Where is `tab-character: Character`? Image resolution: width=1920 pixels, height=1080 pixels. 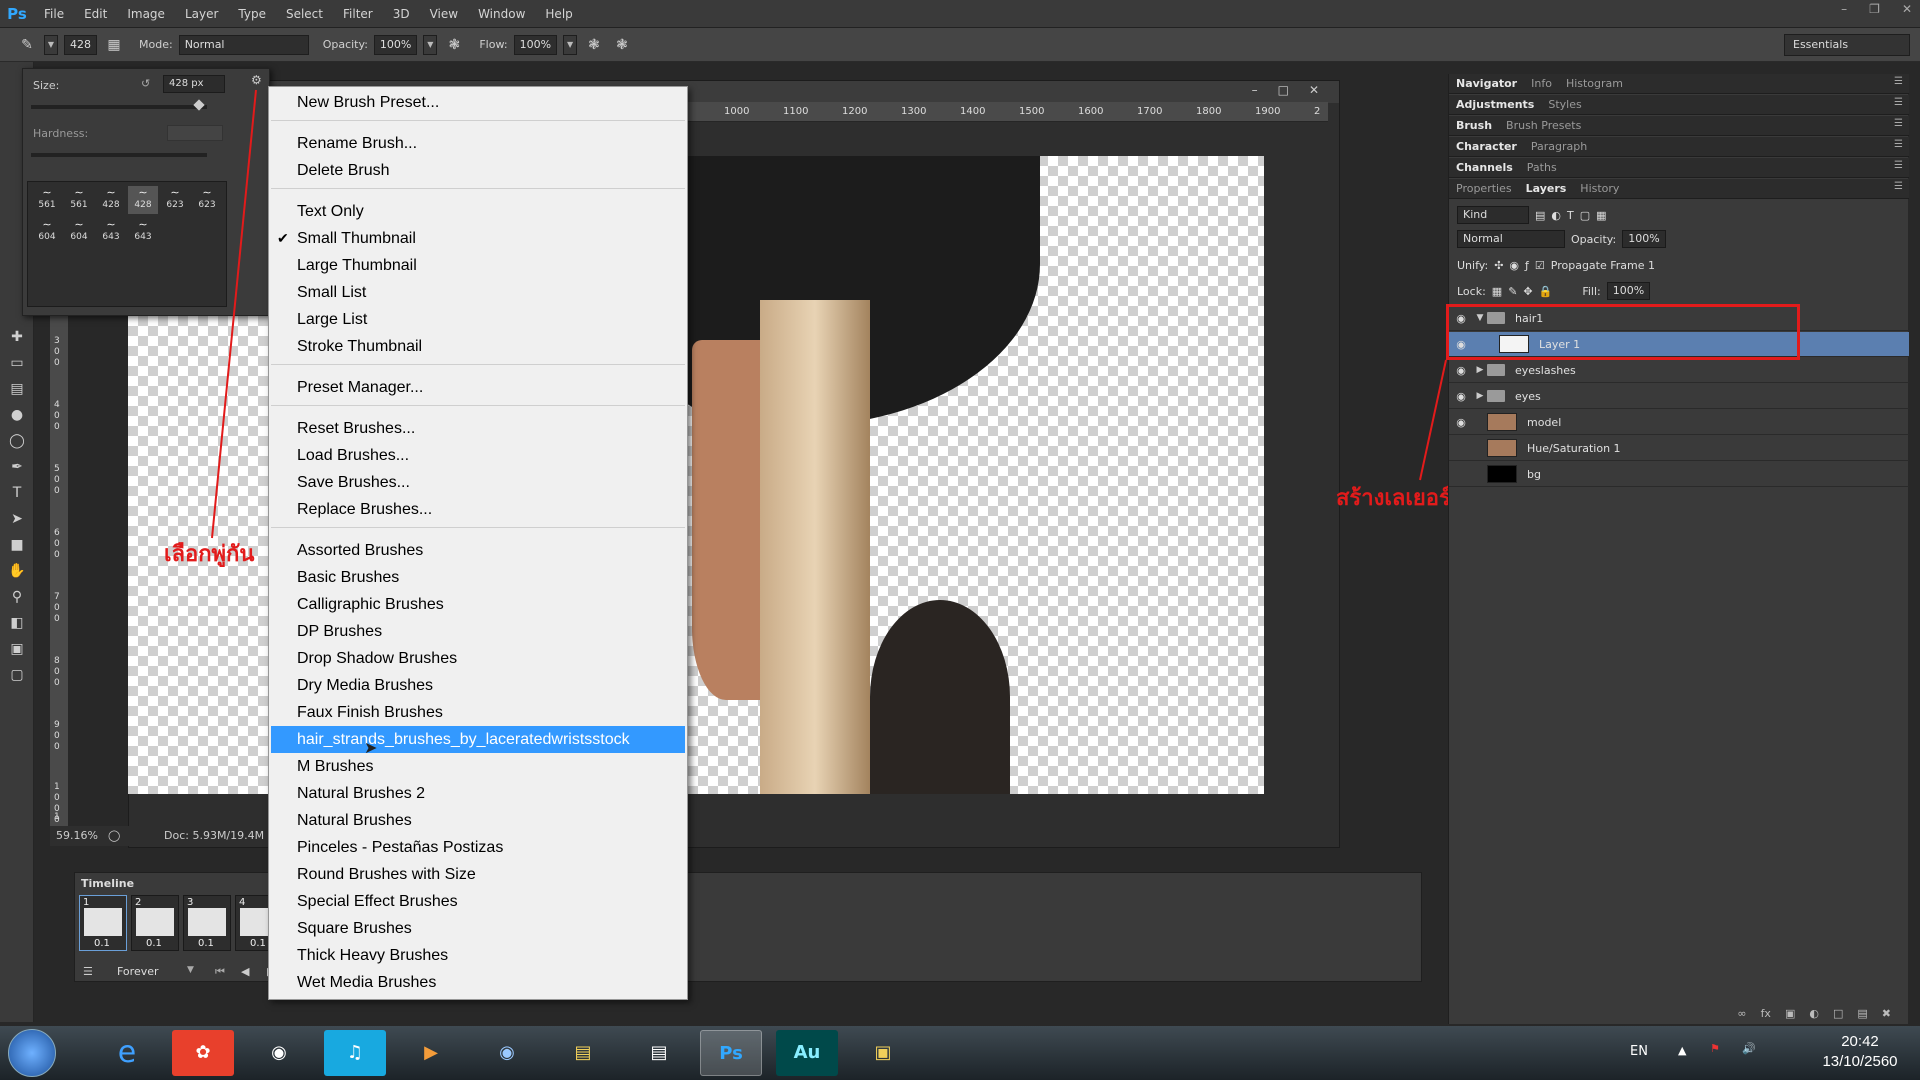
tab-character: Character is located at coordinates (1486, 146).